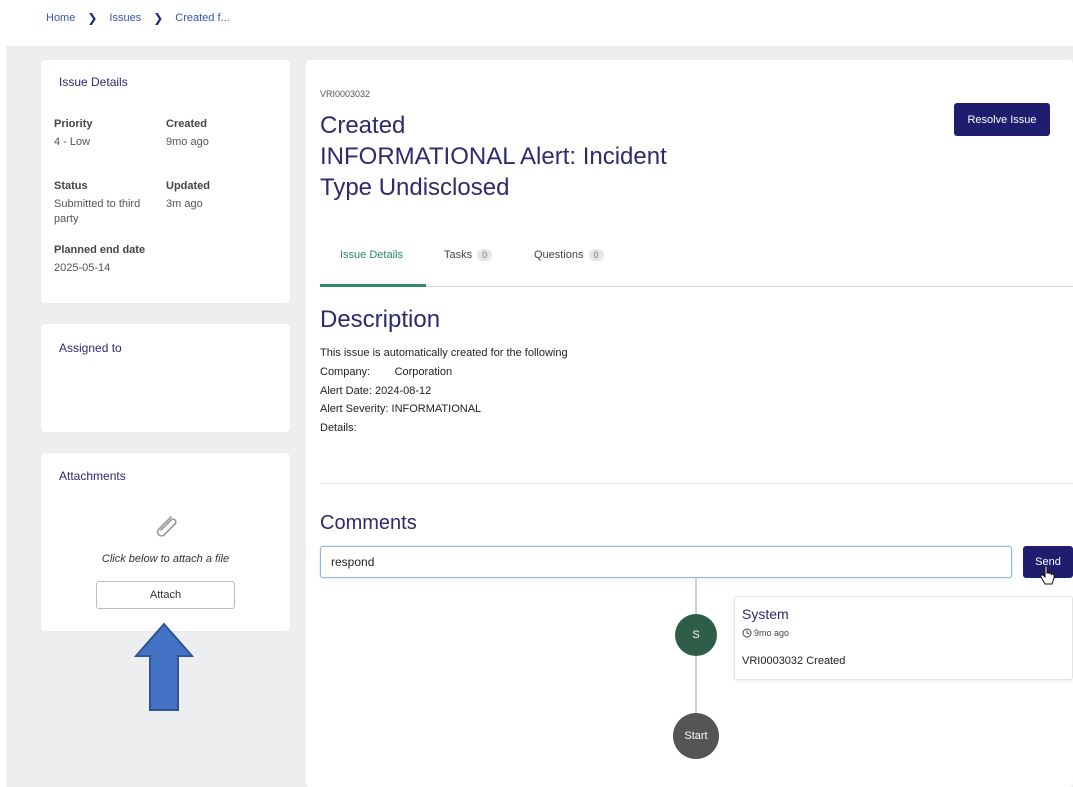 Image resolution: width=1073 pixels, height=787 pixels. I want to click on arrow-up-icon, so click(164, 666).